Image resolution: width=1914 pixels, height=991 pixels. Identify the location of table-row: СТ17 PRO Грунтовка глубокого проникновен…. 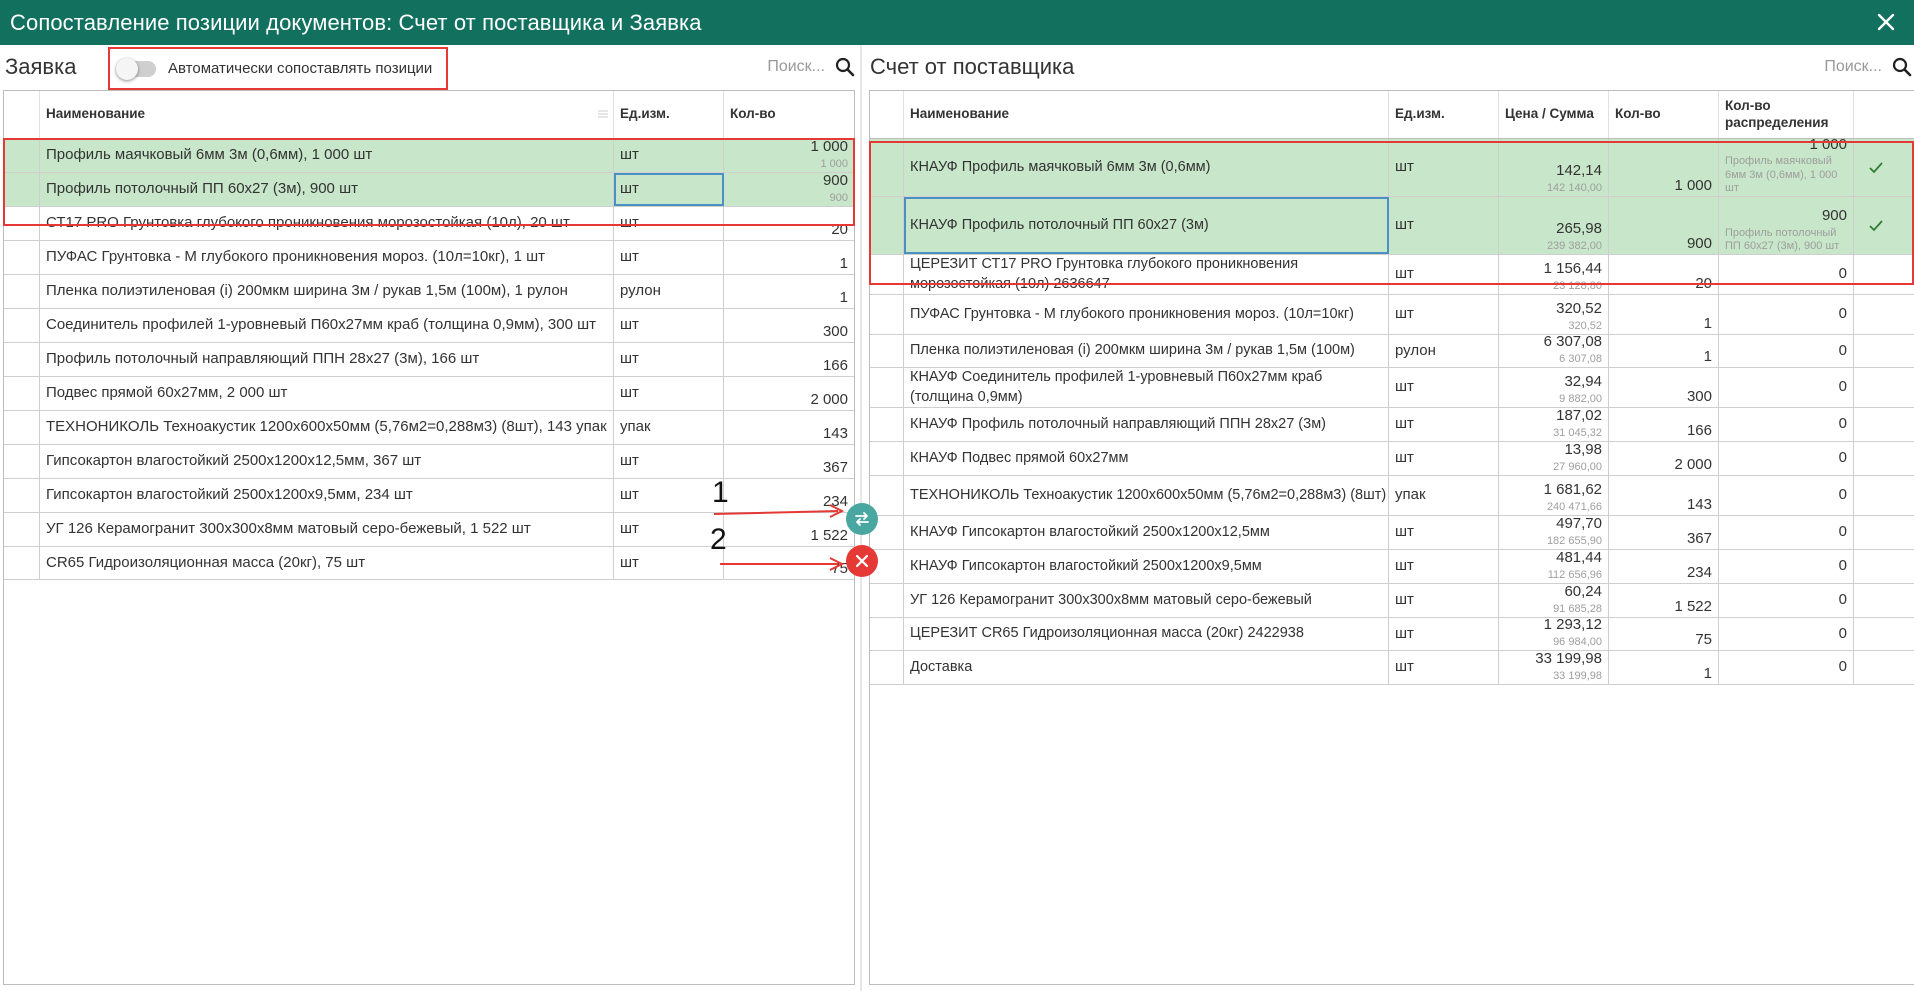
(429, 224).